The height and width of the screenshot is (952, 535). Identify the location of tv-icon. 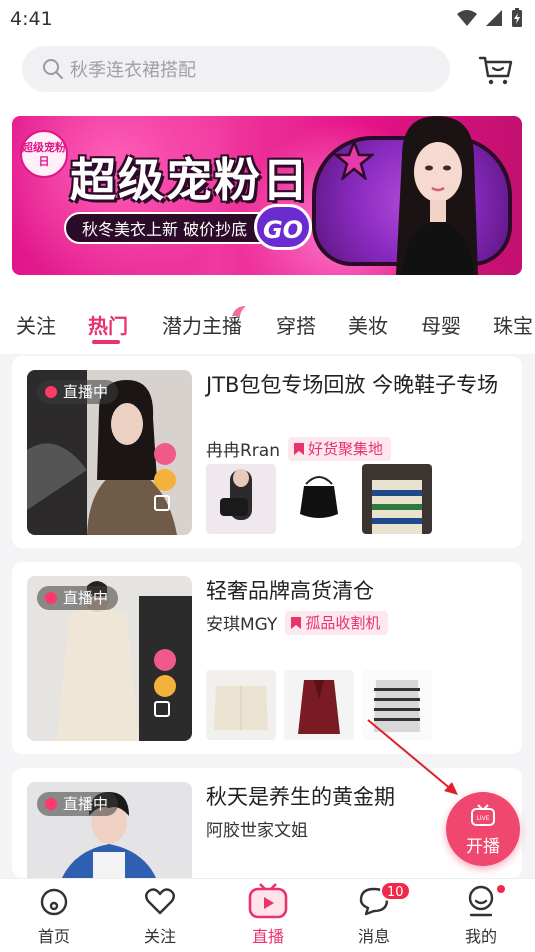
(268, 901).